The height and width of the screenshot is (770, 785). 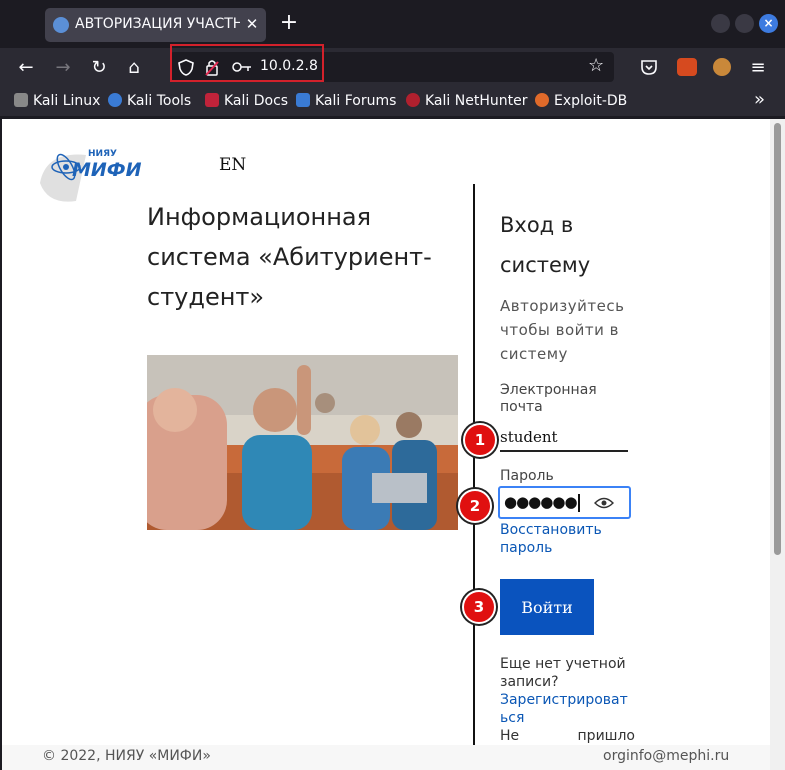 I want to click on language-switch: EN, so click(x=232, y=165).